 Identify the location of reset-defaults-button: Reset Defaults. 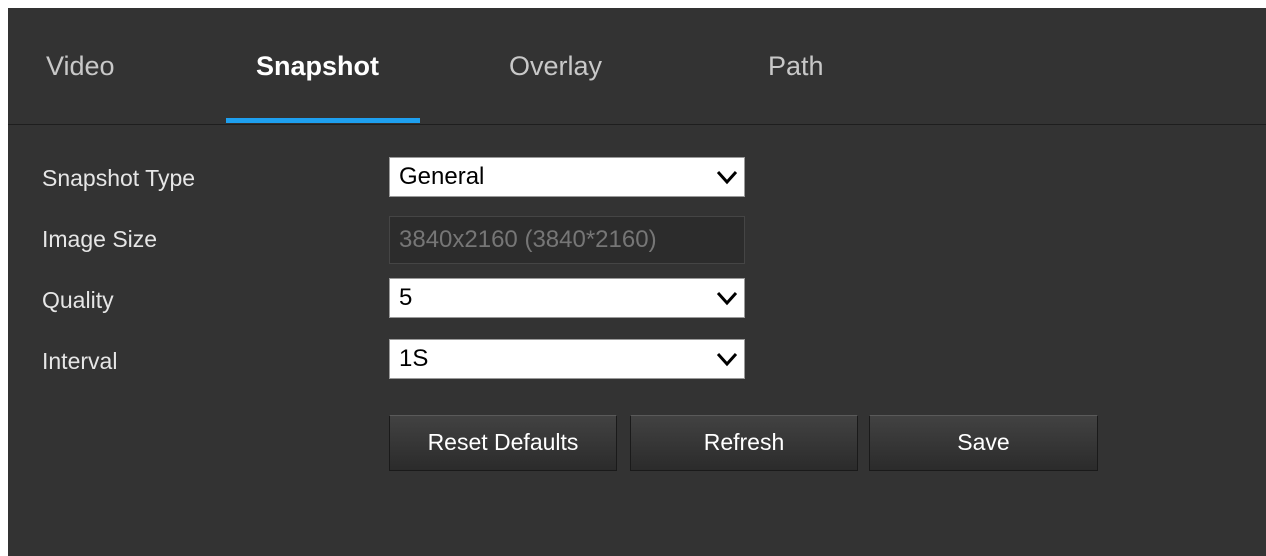
(503, 443).